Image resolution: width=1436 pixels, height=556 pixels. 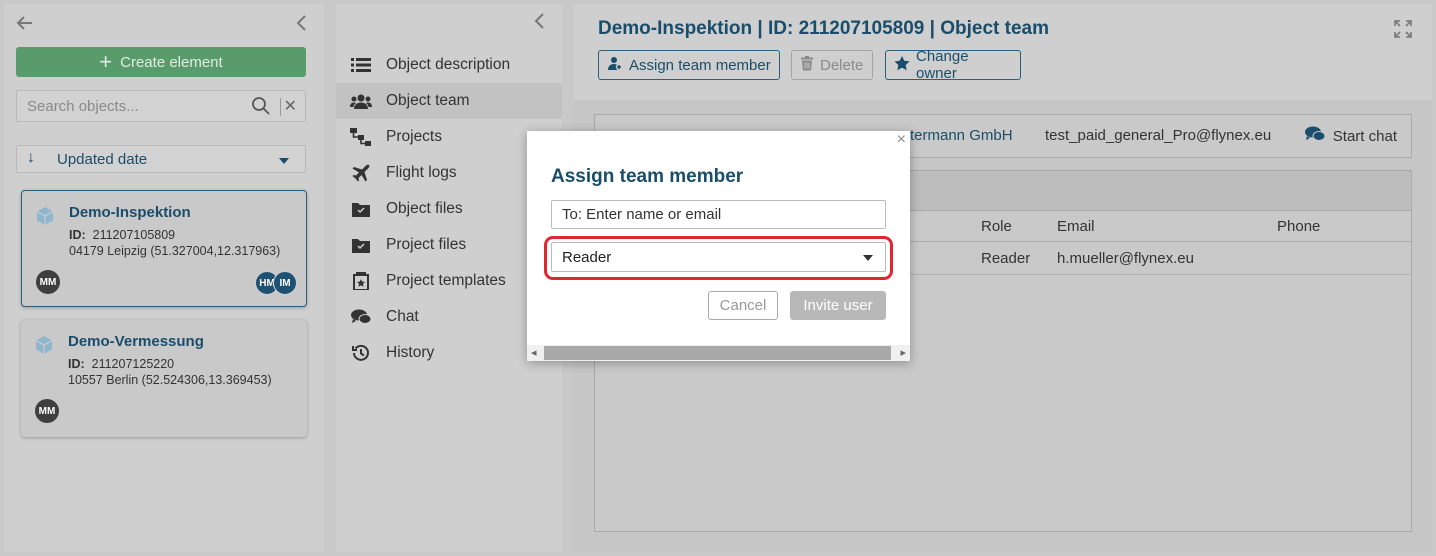 What do you see at coordinates (31, 158) in the screenshot?
I see `sort-direction-icon: ↓` at bounding box center [31, 158].